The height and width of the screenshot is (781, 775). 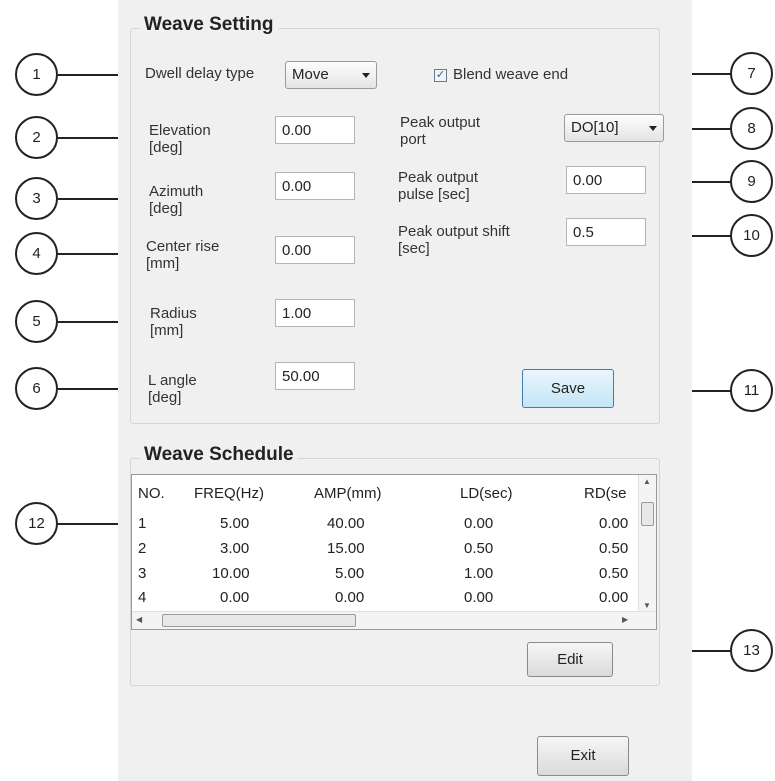 What do you see at coordinates (647, 481) in the screenshot?
I see `scroll-up-icon: ▲` at bounding box center [647, 481].